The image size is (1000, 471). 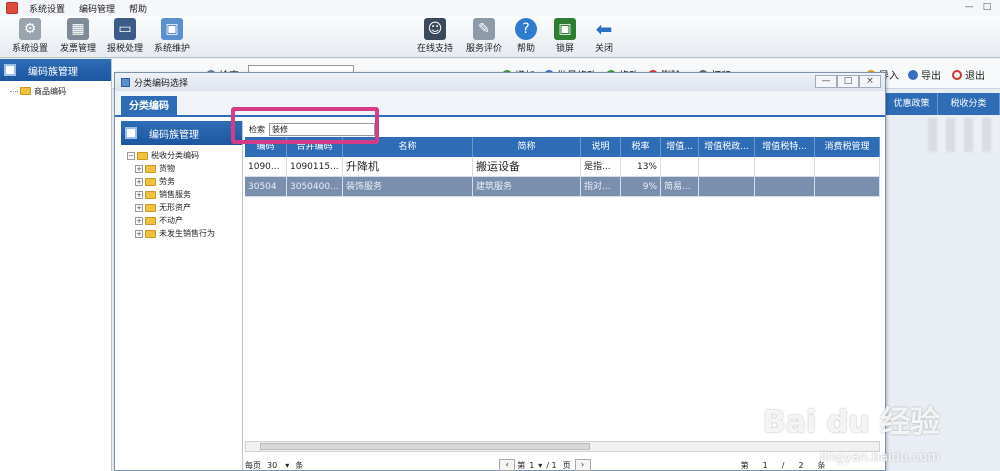 I want to click on system-settings-label: 系统设置, so click(x=29, y=49).